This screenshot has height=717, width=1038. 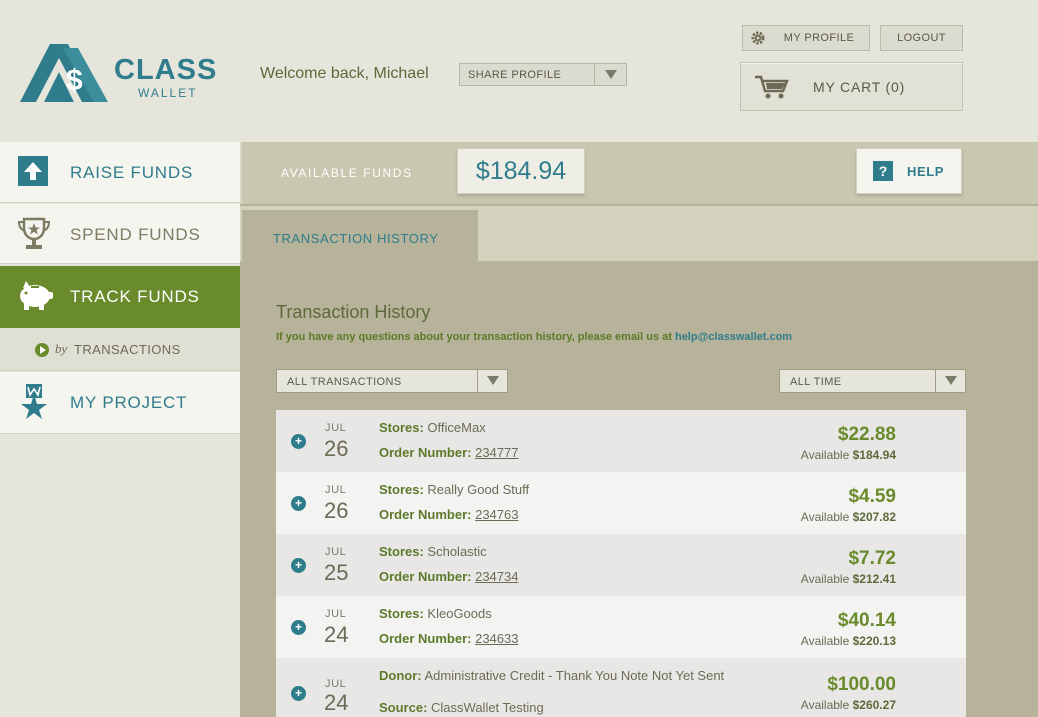 I want to click on piggy-bank-icon, so click(x=36, y=295).